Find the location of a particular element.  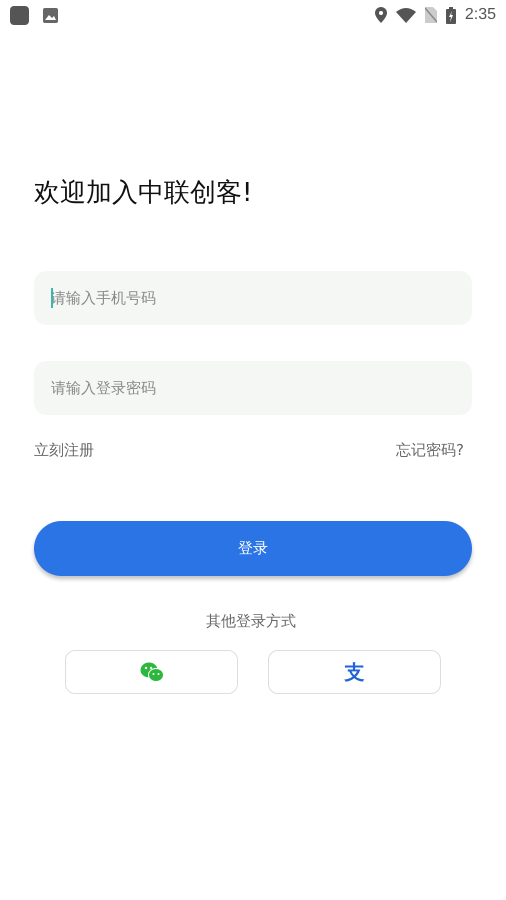

image-icon is located at coordinates (50, 15).